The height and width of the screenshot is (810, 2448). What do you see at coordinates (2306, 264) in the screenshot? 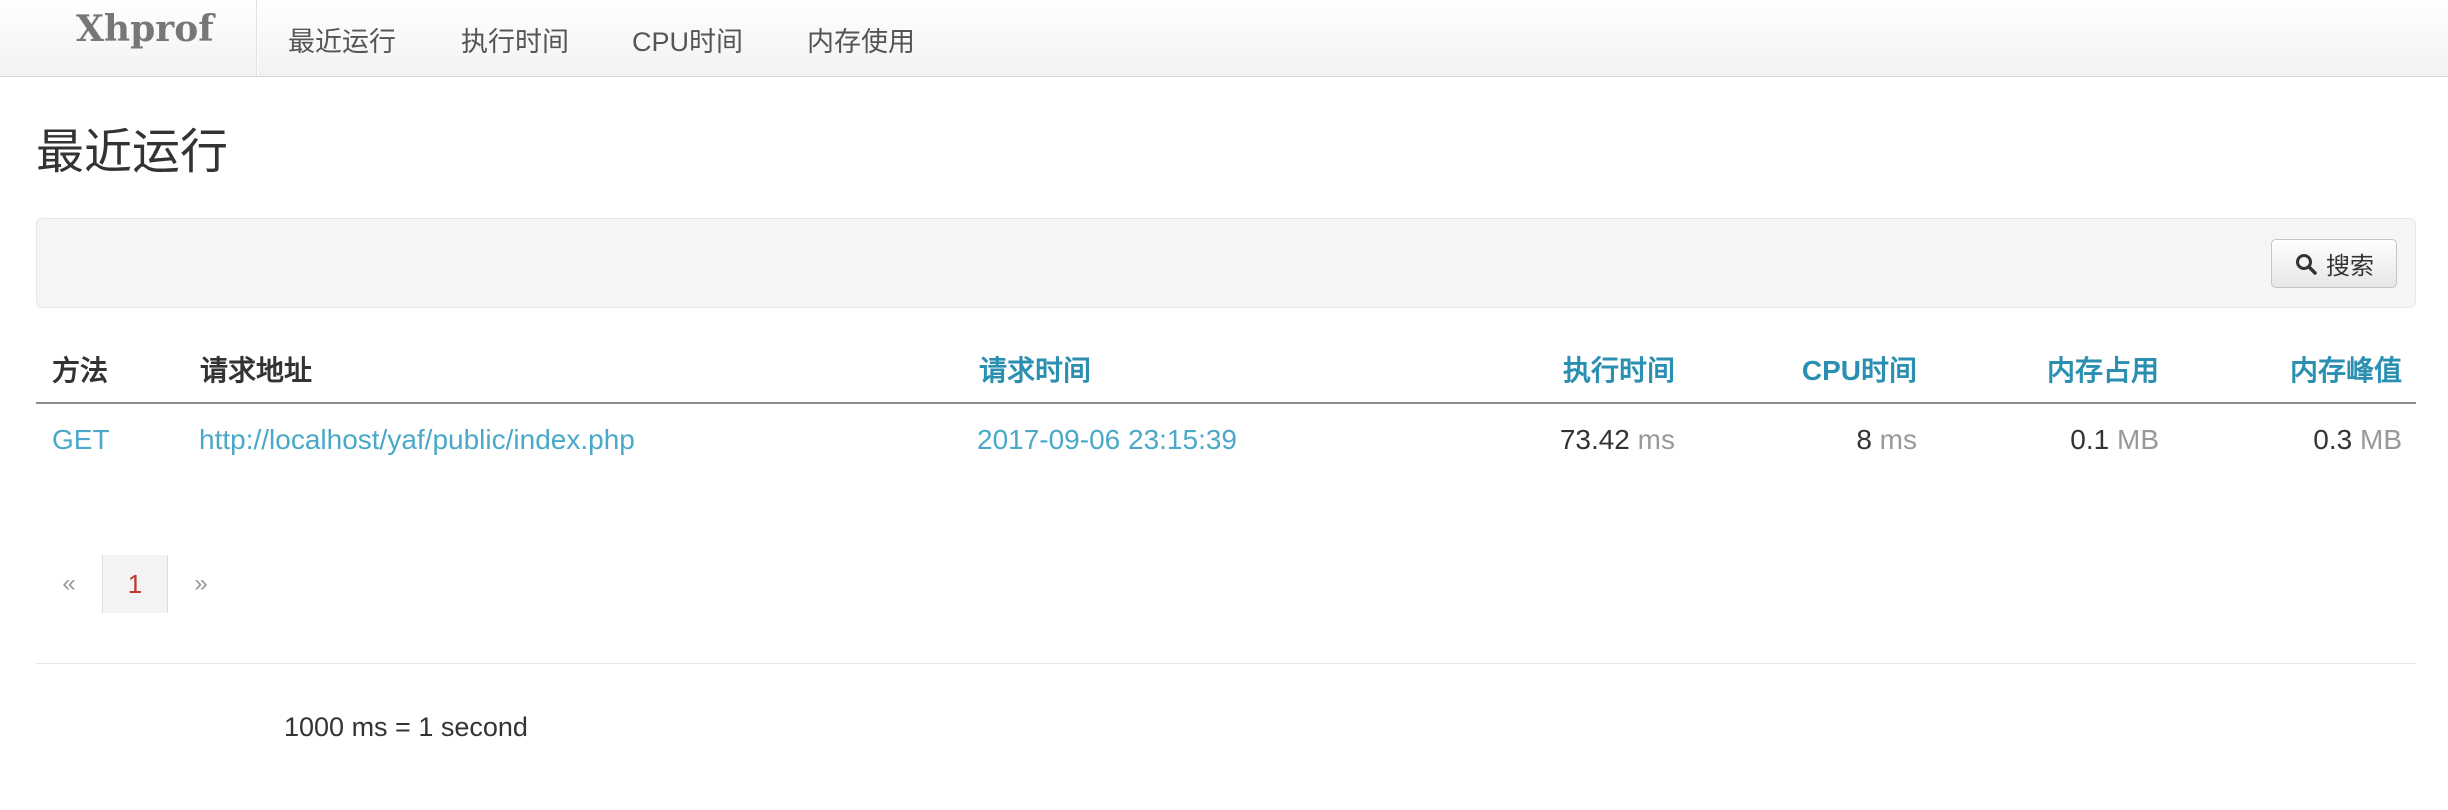
I see `search-icon` at bounding box center [2306, 264].